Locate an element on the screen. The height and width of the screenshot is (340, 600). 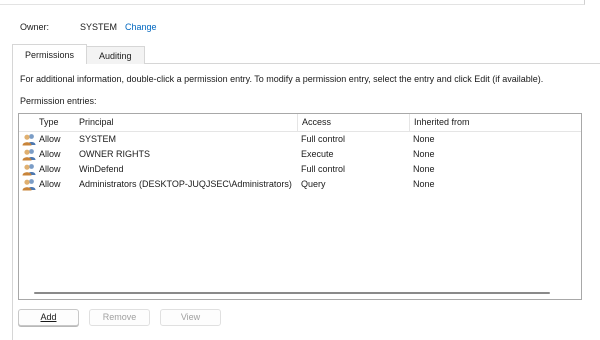
add-button-label: Add is located at coordinates (48, 317).